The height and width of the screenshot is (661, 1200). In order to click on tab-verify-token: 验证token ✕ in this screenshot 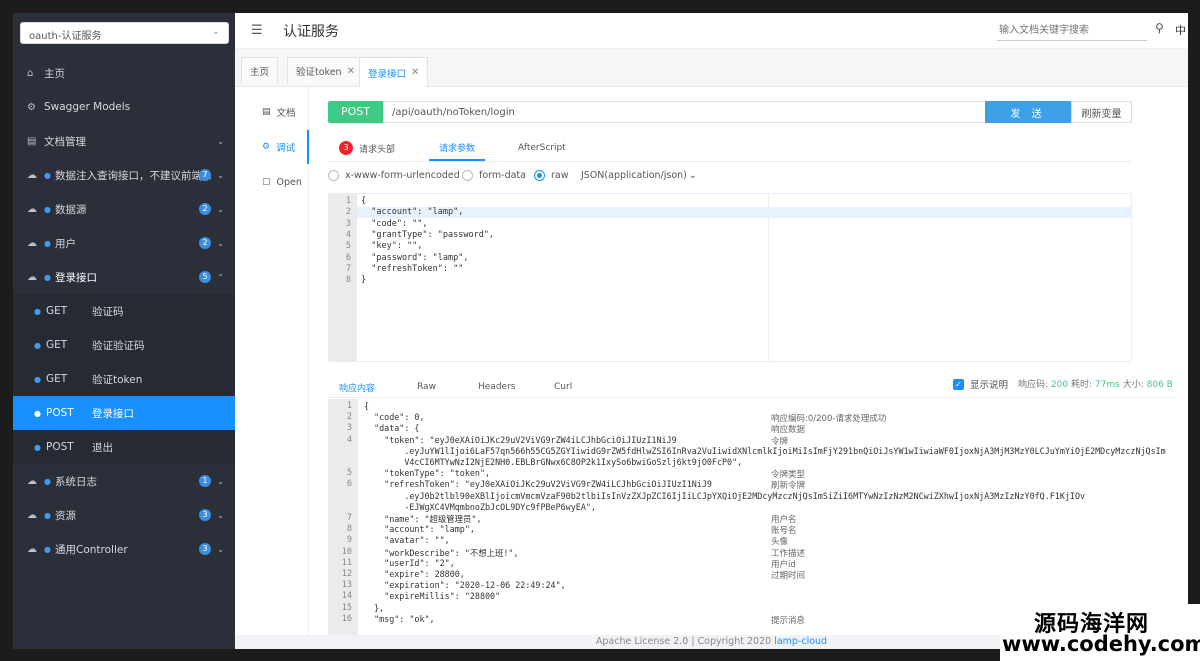, I will do `click(325, 70)`.